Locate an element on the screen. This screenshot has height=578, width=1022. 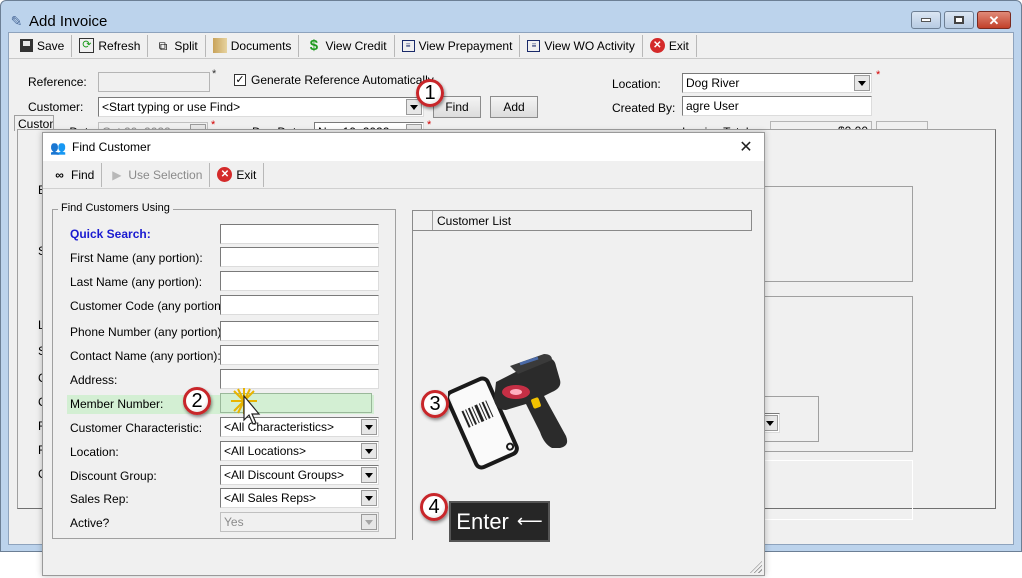
documents-icon is located at coordinates (219, 45).